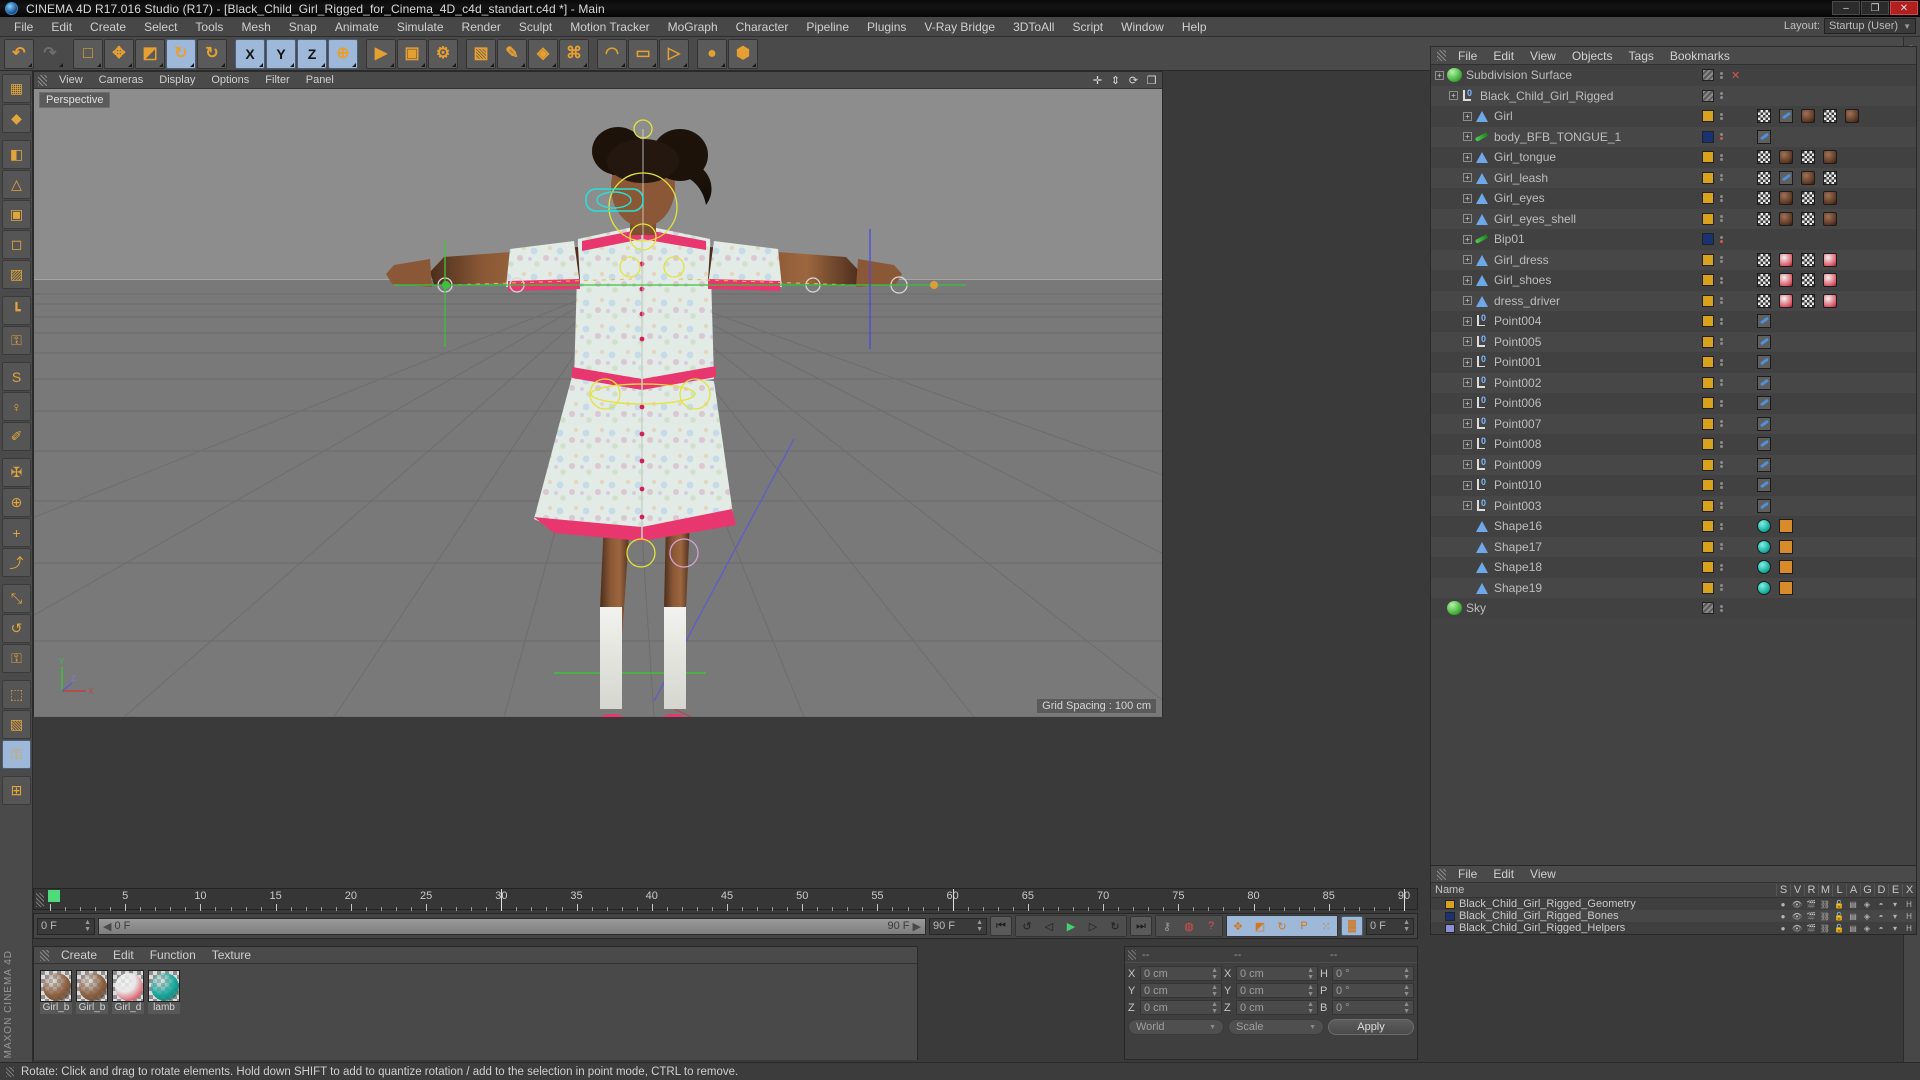 Image resolution: width=1920 pixels, height=1080 pixels. What do you see at coordinates (1895, 890) in the screenshot?
I see `layer-column-e: E` at bounding box center [1895, 890].